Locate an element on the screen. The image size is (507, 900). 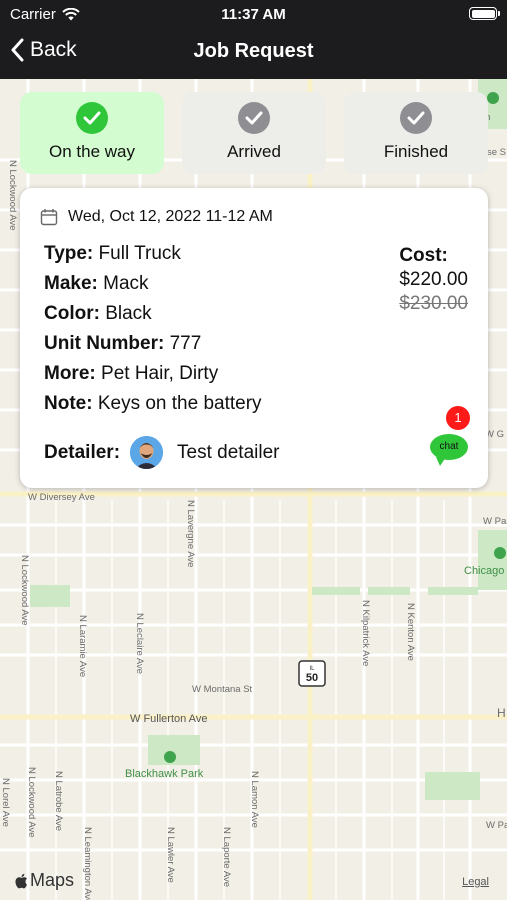
street-label-palmer: W Palmer is located at coordinates (496, 825).